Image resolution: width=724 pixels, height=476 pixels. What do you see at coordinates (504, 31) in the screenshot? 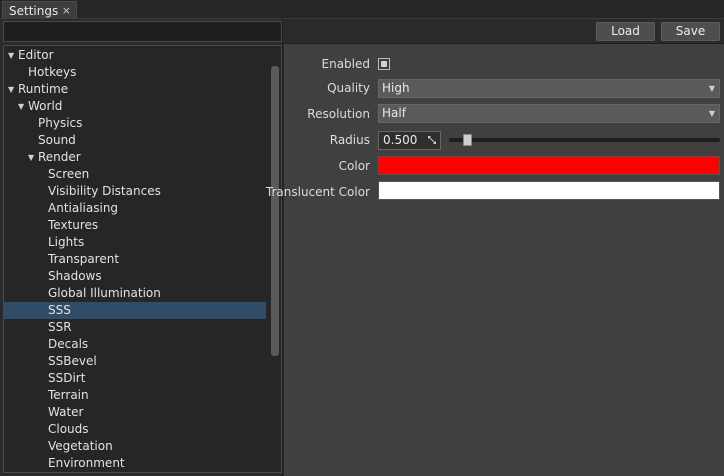
I see `toolbar: Load Save` at bounding box center [504, 31].